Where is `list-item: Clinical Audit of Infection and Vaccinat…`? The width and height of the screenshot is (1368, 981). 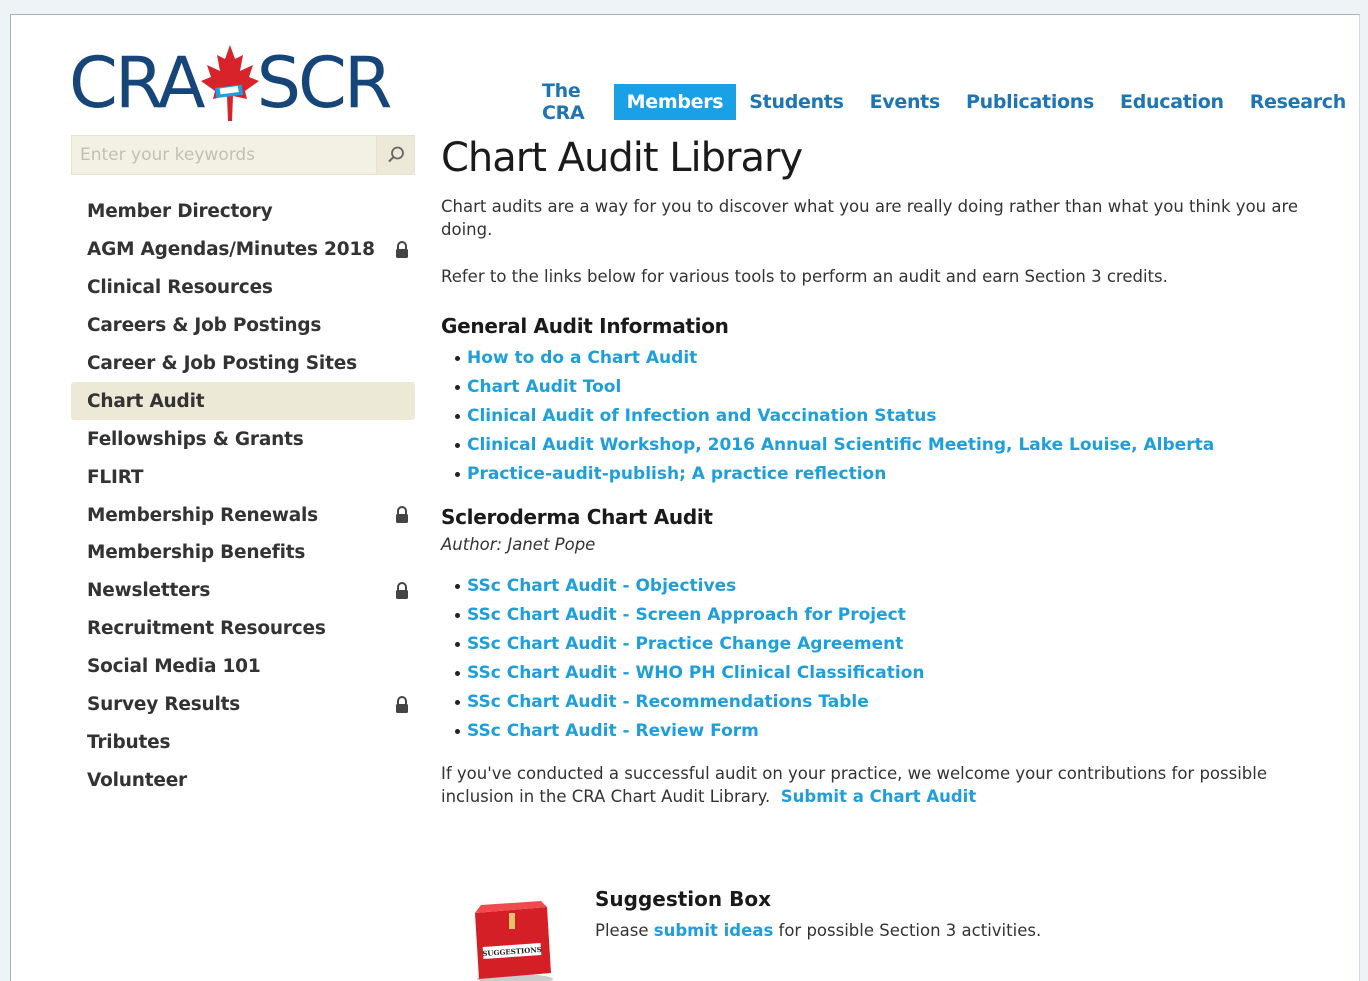 list-item: Clinical Audit of Infection and Vaccinat… is located at coordinates (898, 416).